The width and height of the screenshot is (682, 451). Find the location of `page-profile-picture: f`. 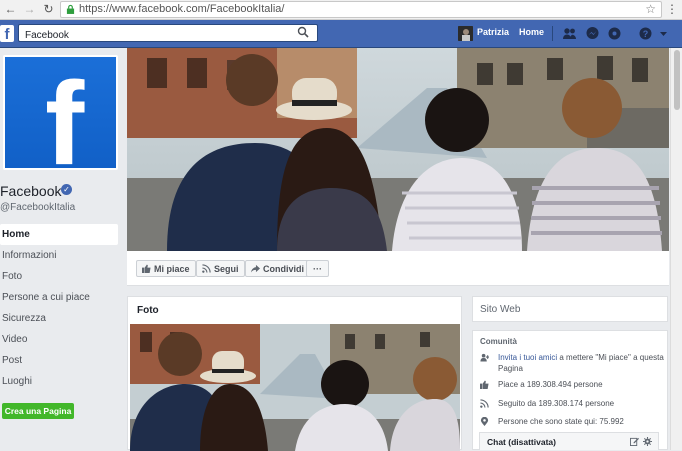

page-profile-picture: f is located at coordinates (60, 112).